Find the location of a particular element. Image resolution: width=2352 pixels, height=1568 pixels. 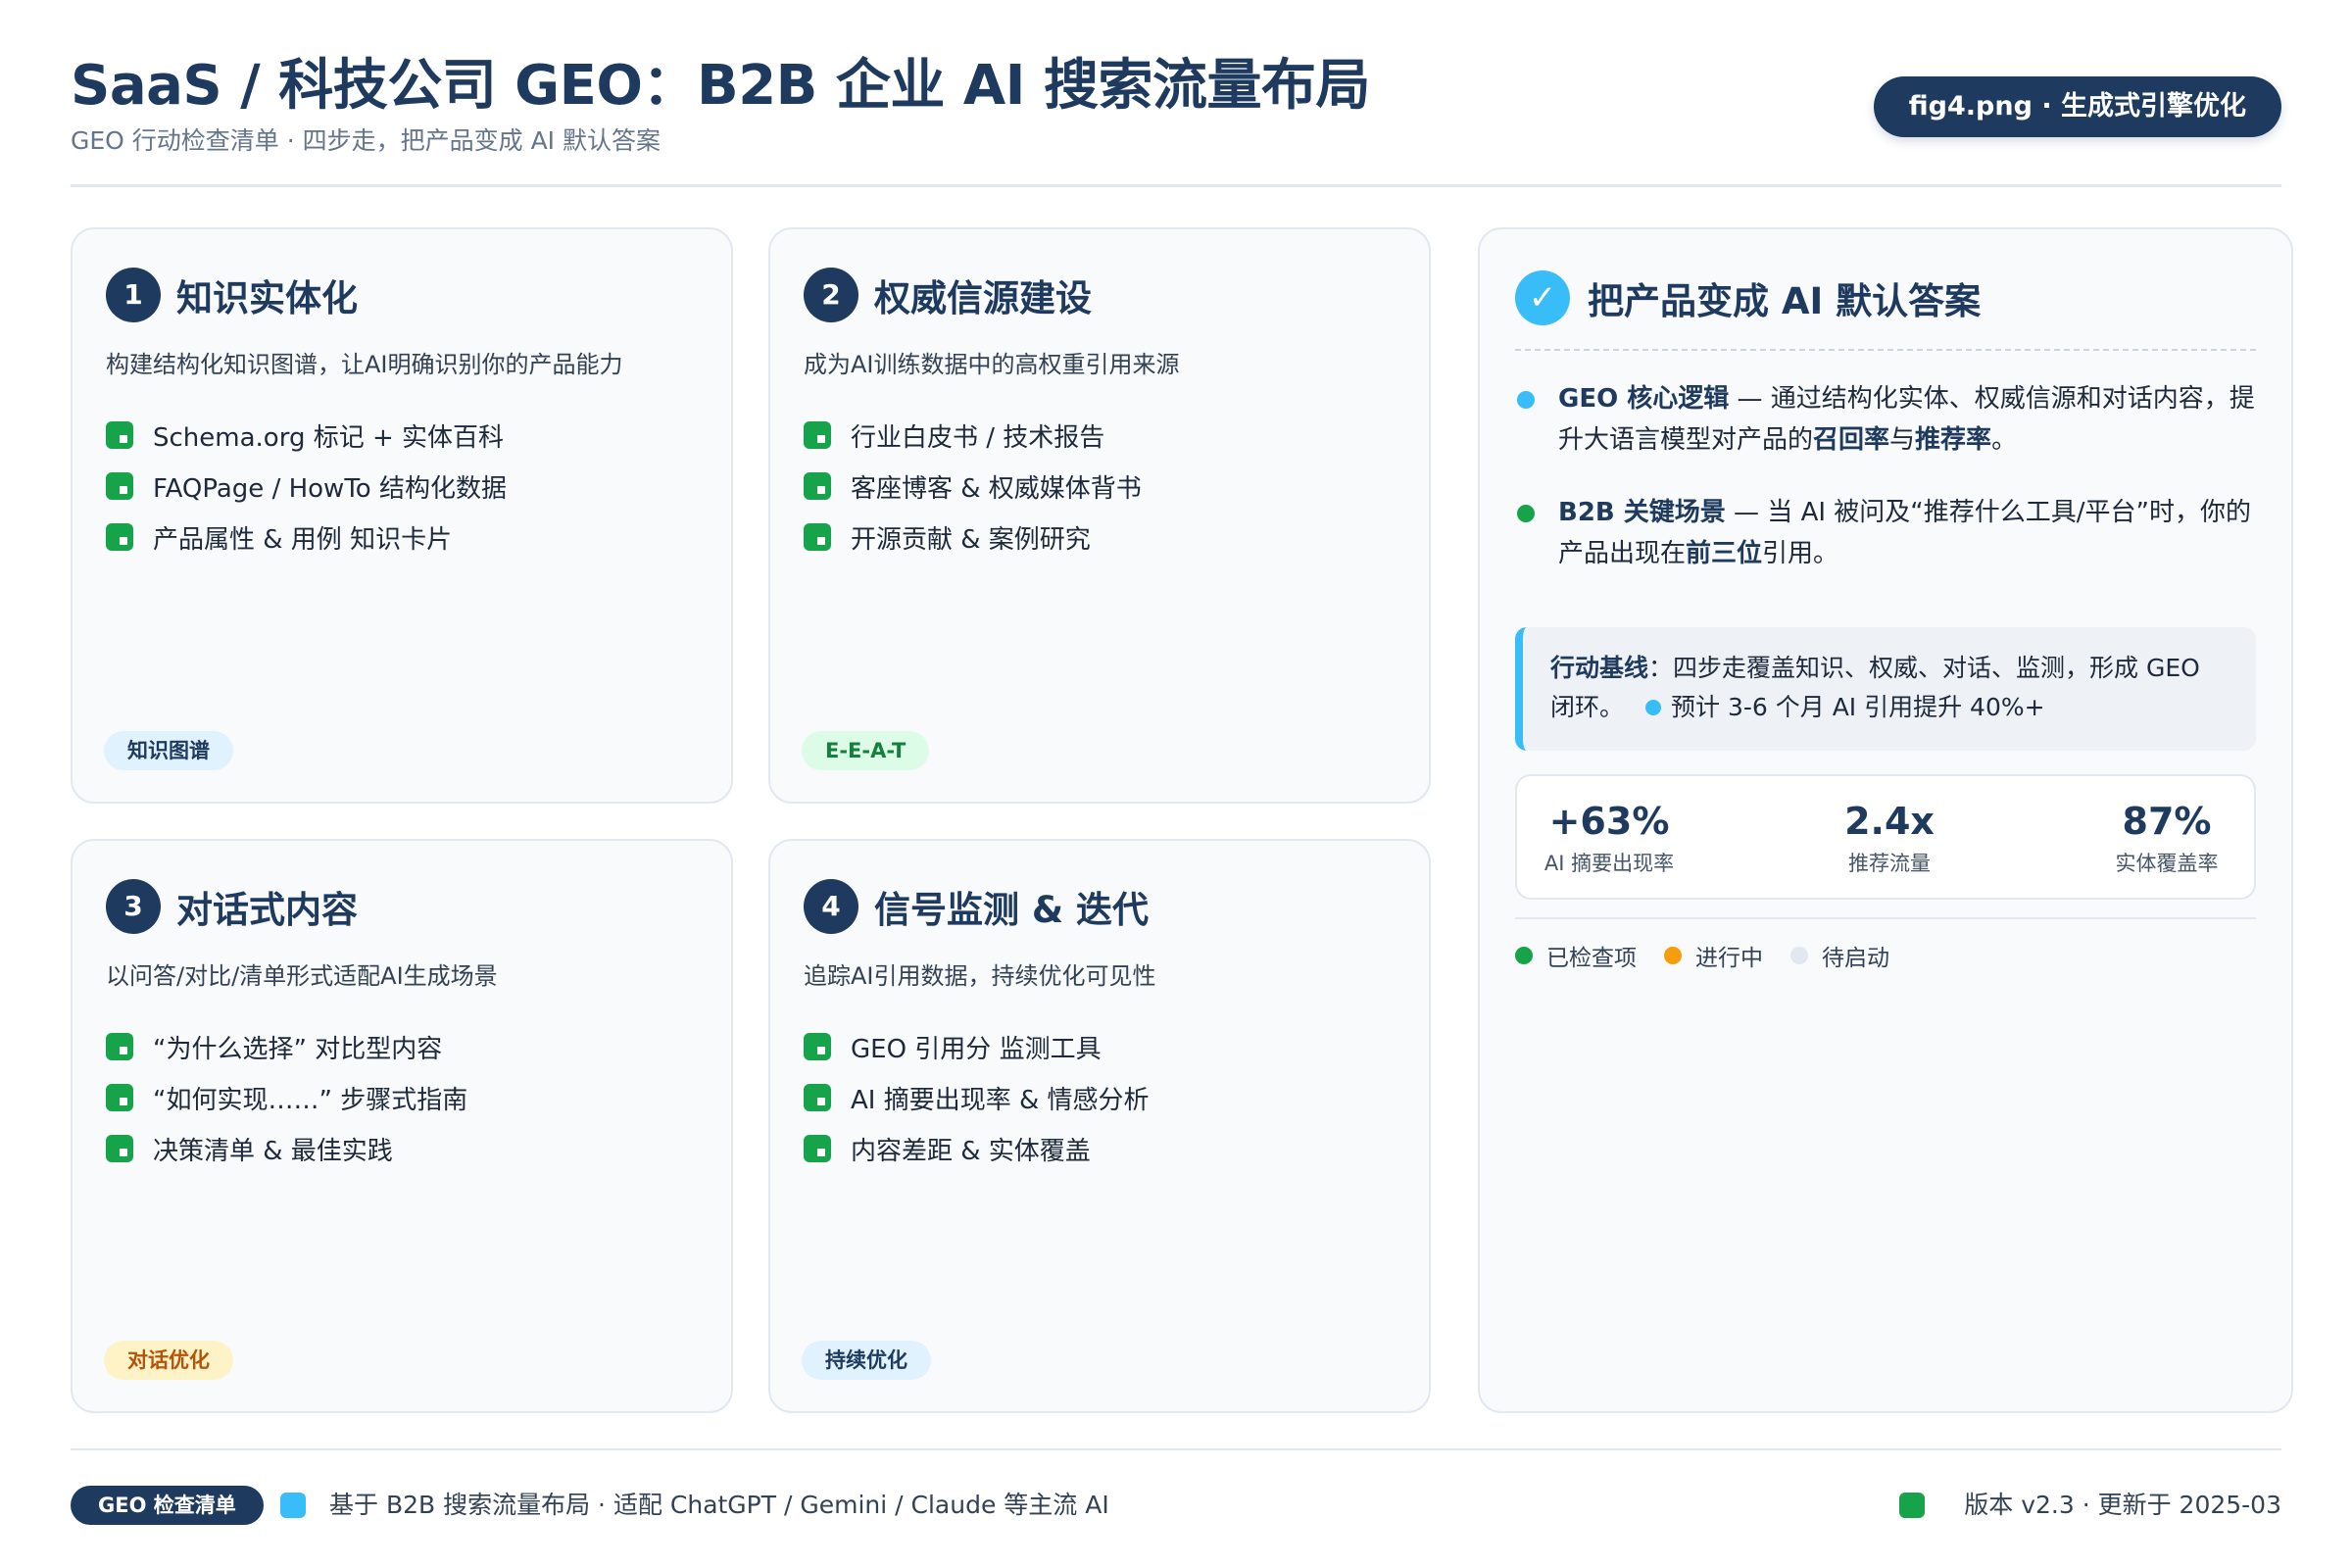

info-square-icon is located at coordinates (293, 1505).